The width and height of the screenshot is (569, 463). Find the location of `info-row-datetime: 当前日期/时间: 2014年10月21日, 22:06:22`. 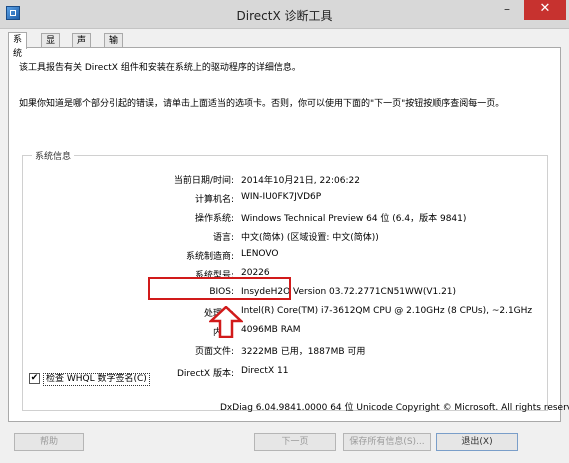

info-row-datetime: 当前日期/时间: 2014年10月21日, 22:06:22 is located at coordinates (286, 180).